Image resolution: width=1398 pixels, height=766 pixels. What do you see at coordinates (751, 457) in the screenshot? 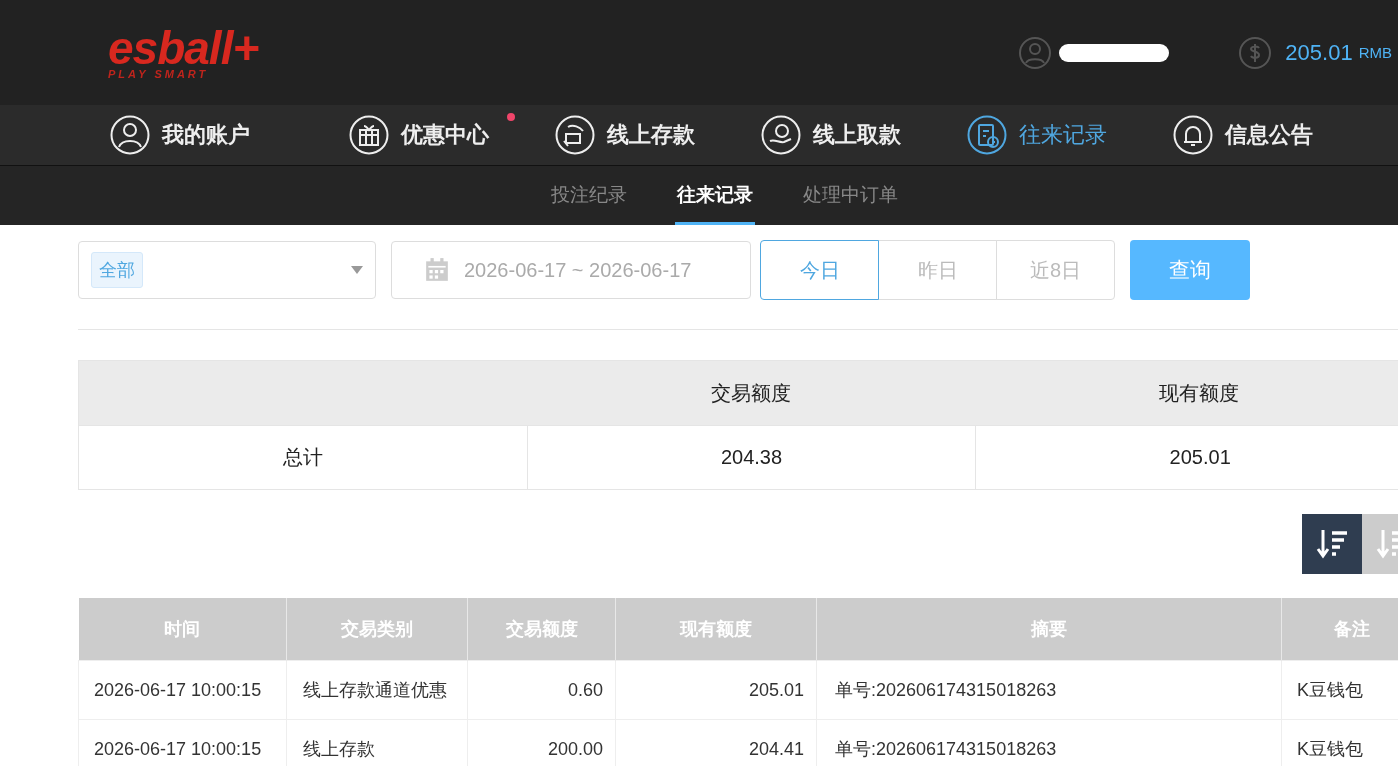
I see `table-cell: 204.38` at bounding box center [751, 457].